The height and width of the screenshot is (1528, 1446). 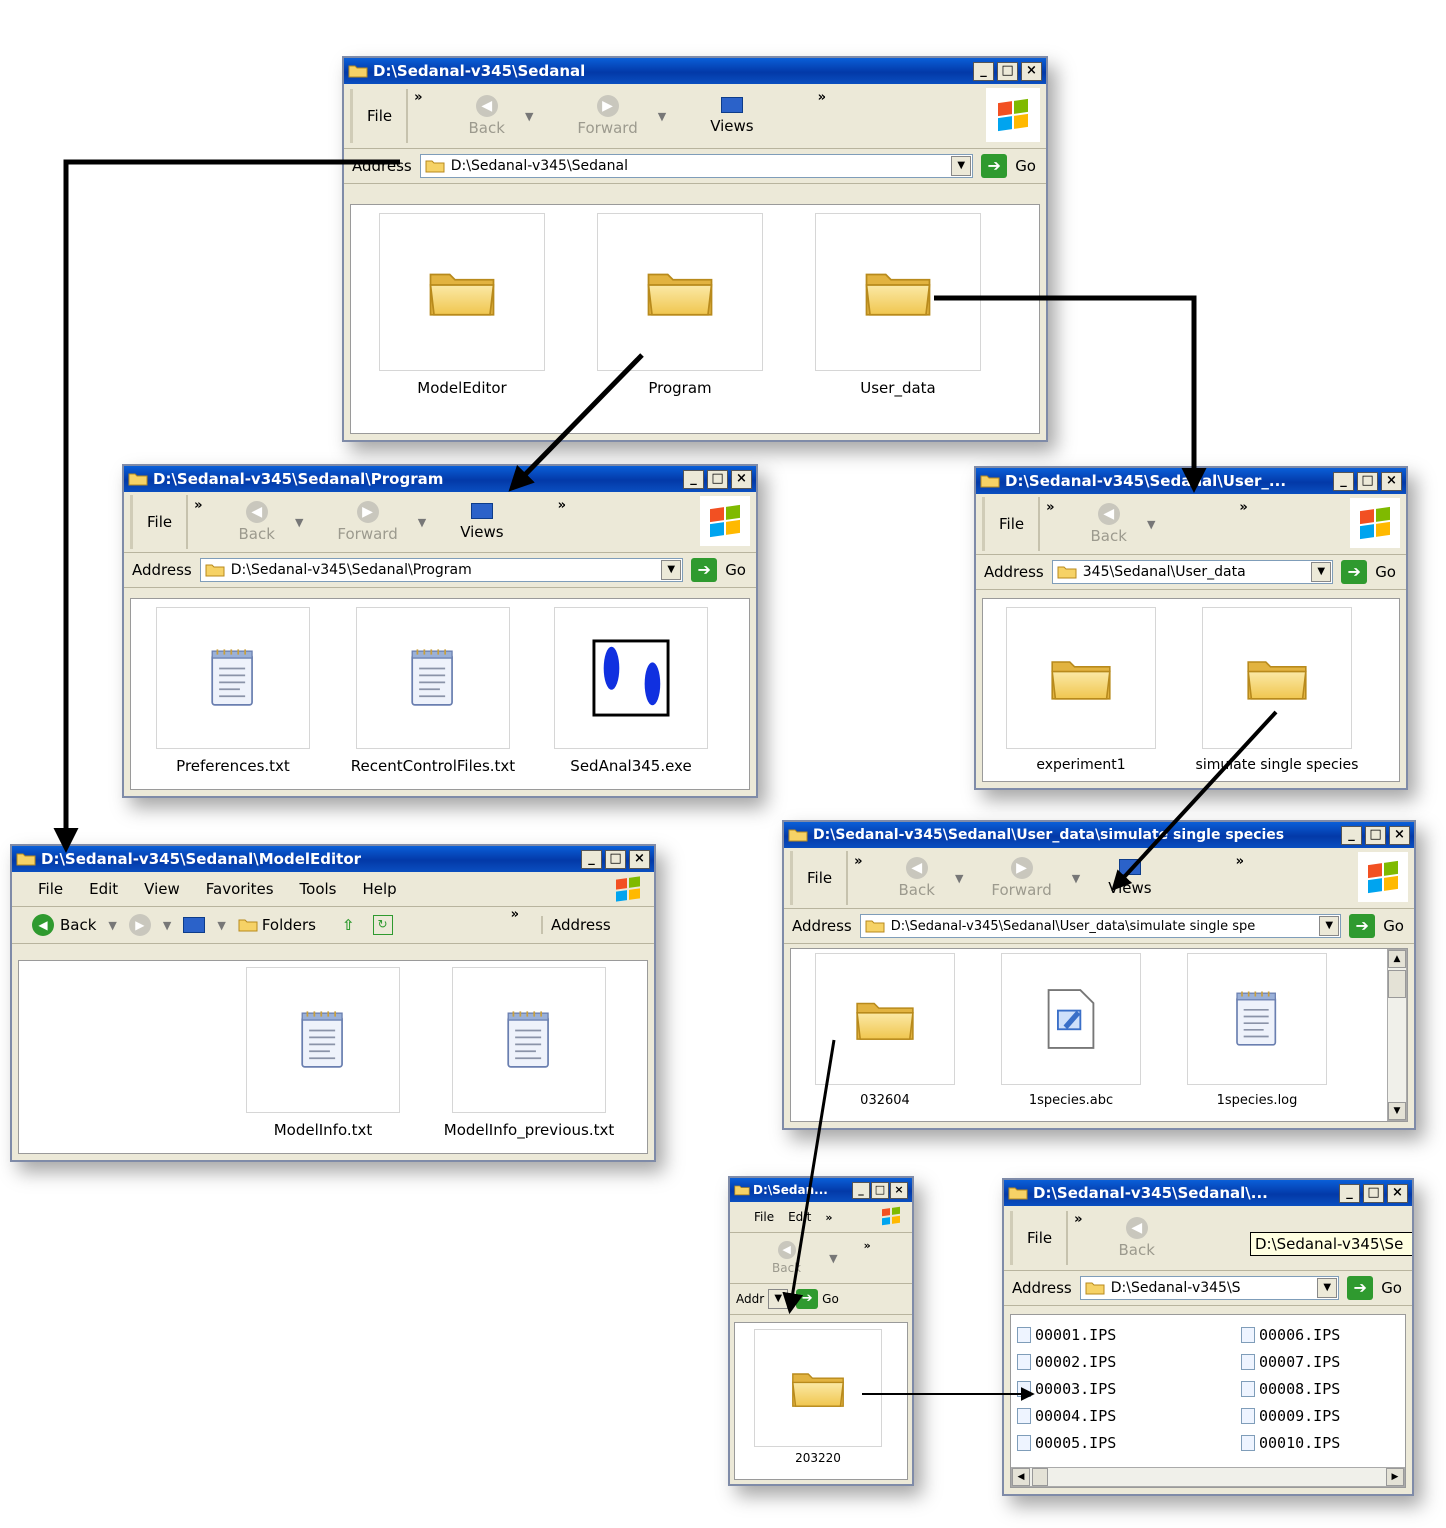 What do you see at coordinates (818, 1397) in the screenshot?
I see `folder-item: 203220` at bounding box center [818, 1397].